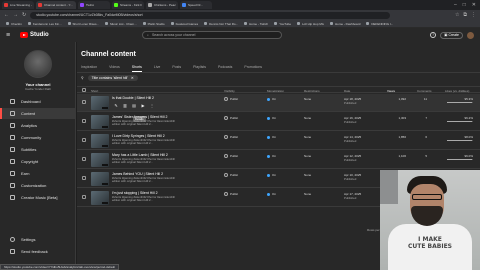 This screenshot has width=480, height=270. What do you see at coordinates (212, 35) in the screenshot?
I see `search-input: ⌕ Search across your channel` at bounding box center [212, 35].